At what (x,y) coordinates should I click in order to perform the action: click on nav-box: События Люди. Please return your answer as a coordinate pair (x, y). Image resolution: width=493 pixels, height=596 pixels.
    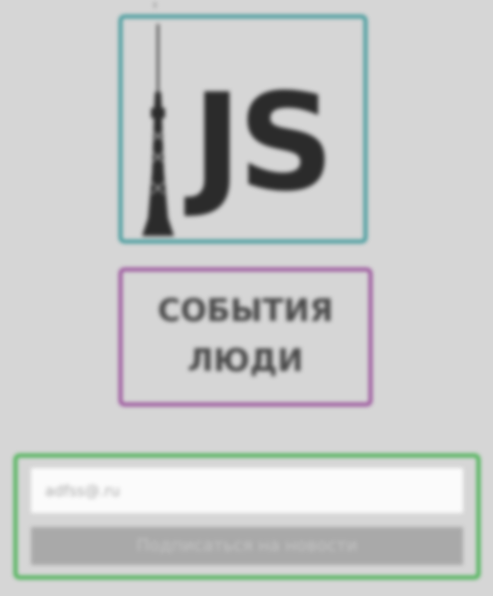
    Looking at the image, I should click on (245, 337).